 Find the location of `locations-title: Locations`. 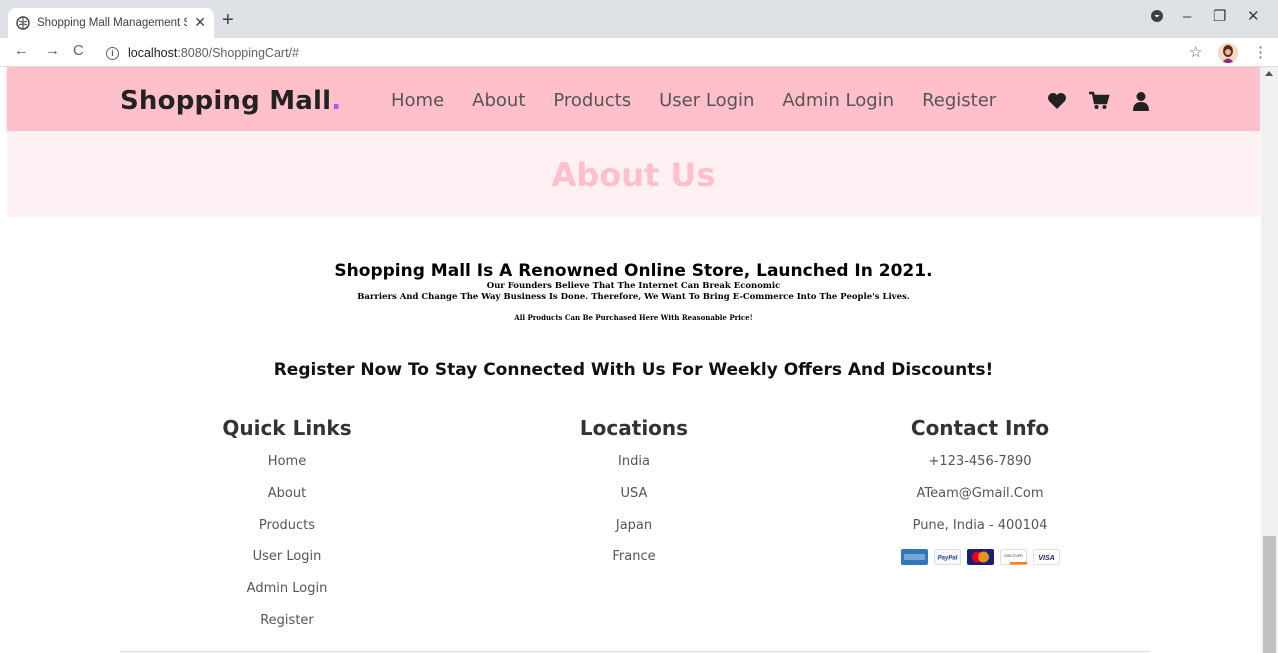

locations-title: Locations is located at coordinates (634, 428).